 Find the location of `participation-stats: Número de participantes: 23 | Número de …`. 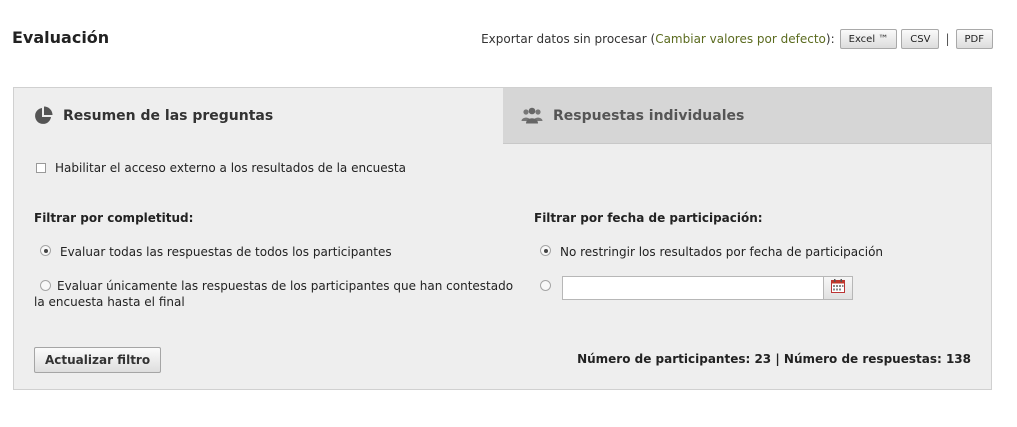

participation-stats: Número de participantes: 23 | Número de … is located at coordinates (774, 359).